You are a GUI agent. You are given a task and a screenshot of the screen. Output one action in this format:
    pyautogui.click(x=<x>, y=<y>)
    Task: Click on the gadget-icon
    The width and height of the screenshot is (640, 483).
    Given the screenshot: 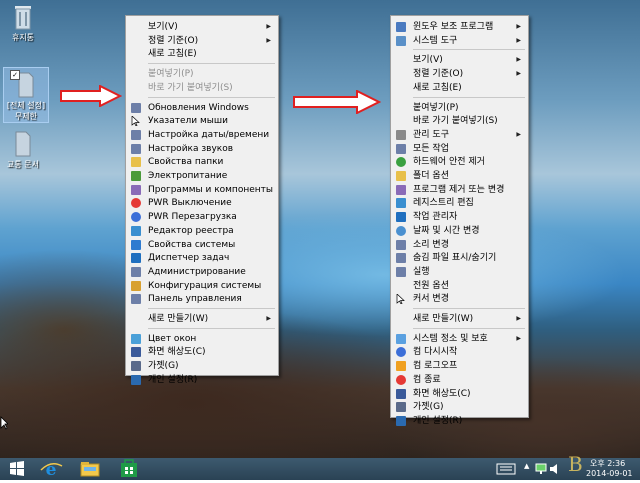 What is the action you would take?
    pyautogui.click(x=401, y=407)
    